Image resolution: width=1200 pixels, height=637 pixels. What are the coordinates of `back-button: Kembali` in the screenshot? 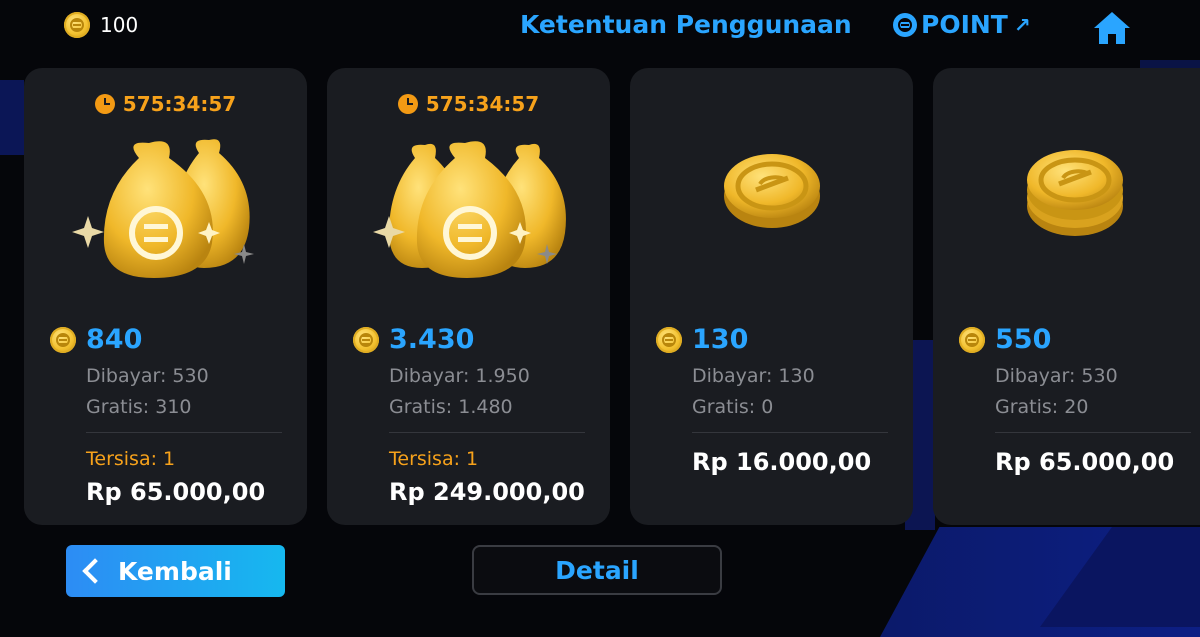 It's located at (175, 571).